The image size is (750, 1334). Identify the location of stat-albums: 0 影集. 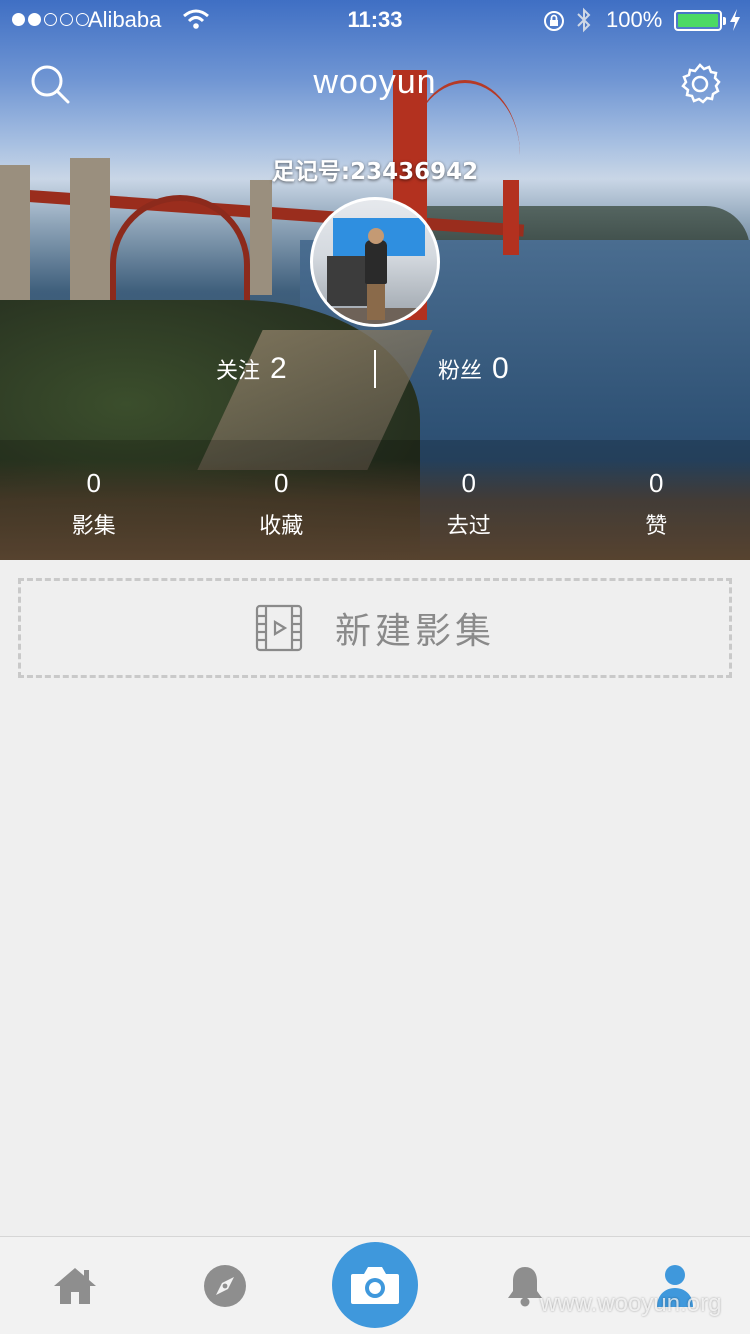
(94, 501).